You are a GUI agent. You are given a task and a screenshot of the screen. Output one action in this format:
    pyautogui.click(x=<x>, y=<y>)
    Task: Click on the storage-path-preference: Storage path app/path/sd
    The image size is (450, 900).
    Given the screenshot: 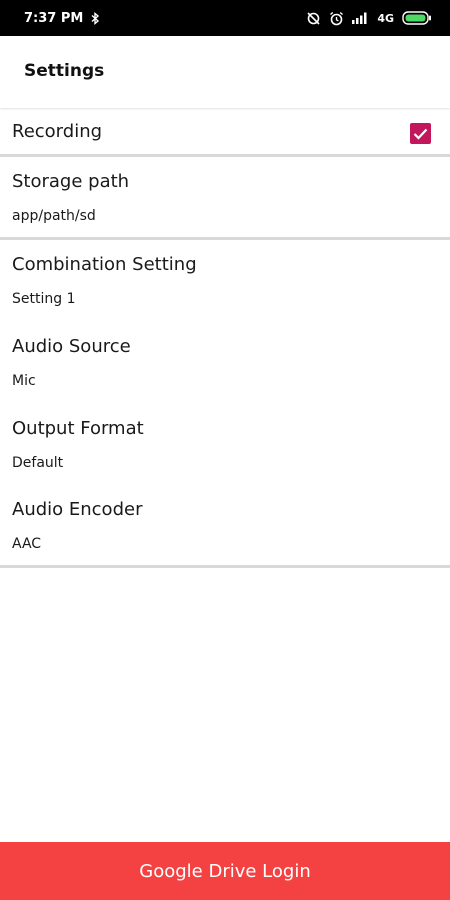 What is the action you would take?
    pyautogui.click(x=225, y=197)
    